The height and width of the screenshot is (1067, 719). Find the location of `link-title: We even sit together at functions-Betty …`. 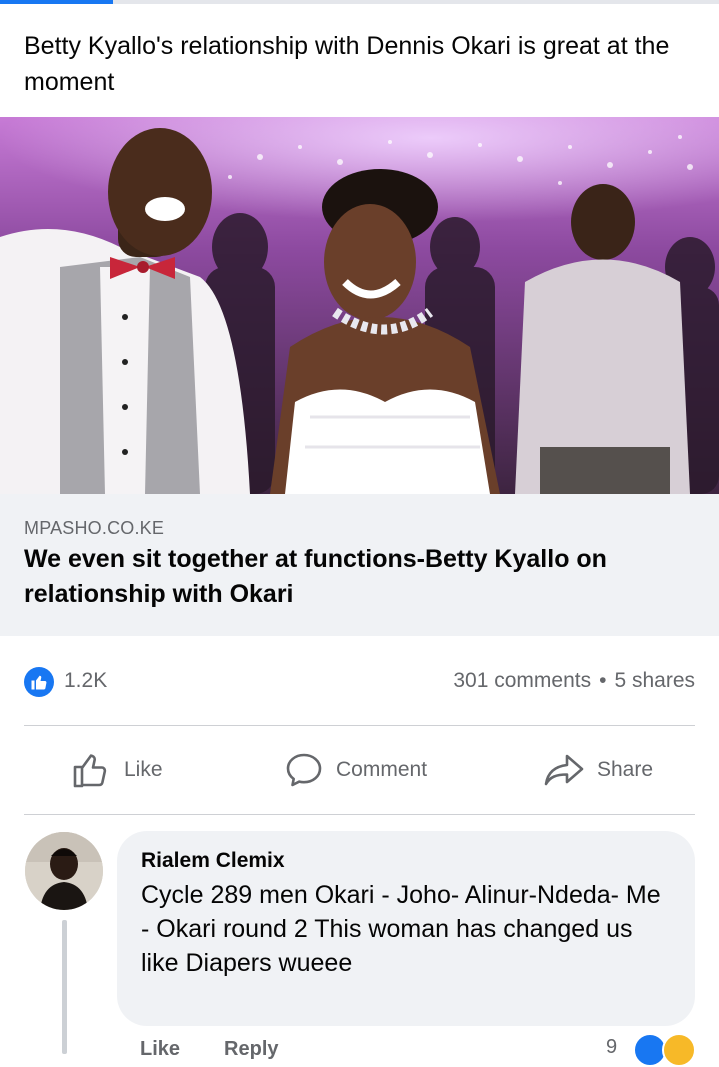

link-title: We even sit together at functions-Betty … is located at coordinates (315, 576).